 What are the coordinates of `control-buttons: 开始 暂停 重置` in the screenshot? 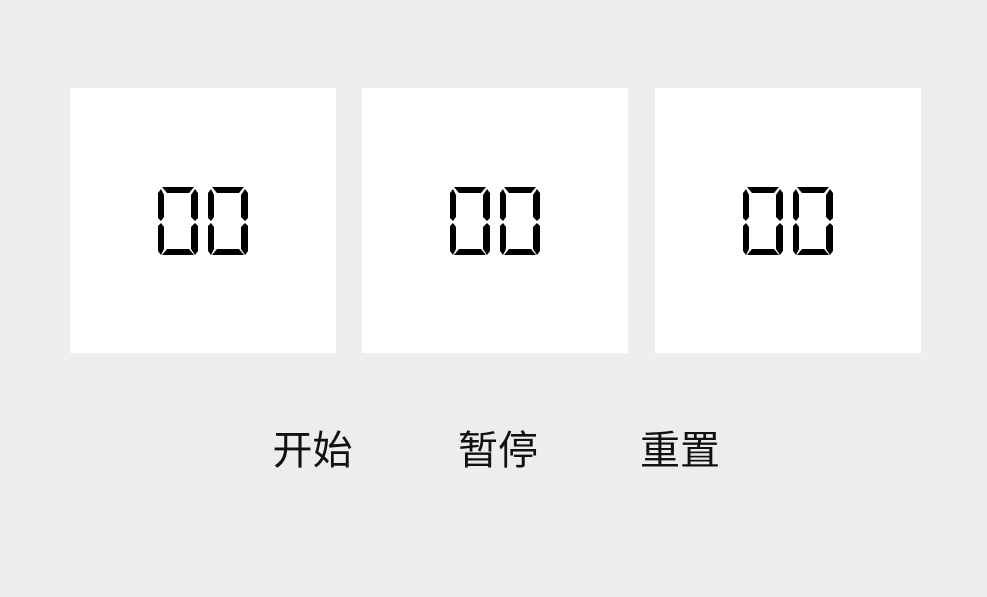 It's located at (496, 446).